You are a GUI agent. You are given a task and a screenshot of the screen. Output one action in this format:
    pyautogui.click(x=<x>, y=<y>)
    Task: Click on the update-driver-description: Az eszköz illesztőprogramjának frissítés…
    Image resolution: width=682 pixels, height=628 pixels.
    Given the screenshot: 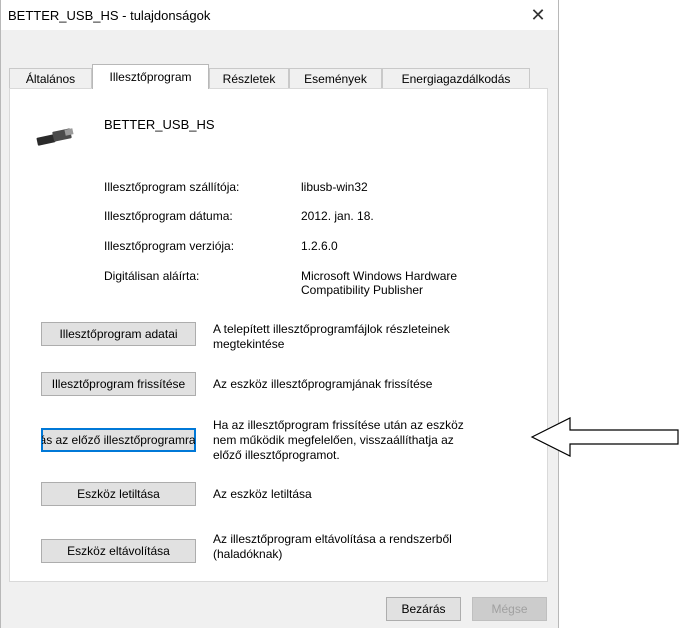 What is the action you would take?
    pyautogui.click(x=373, y=384)
    